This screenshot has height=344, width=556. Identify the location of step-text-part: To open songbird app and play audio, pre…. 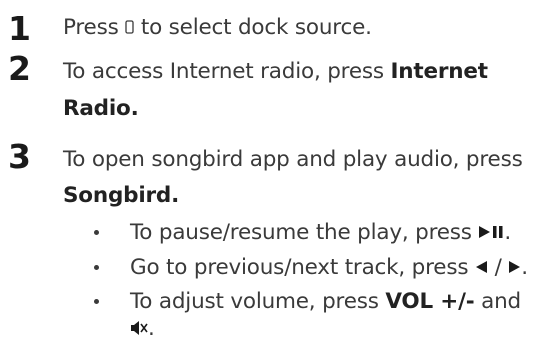
(293, 159).